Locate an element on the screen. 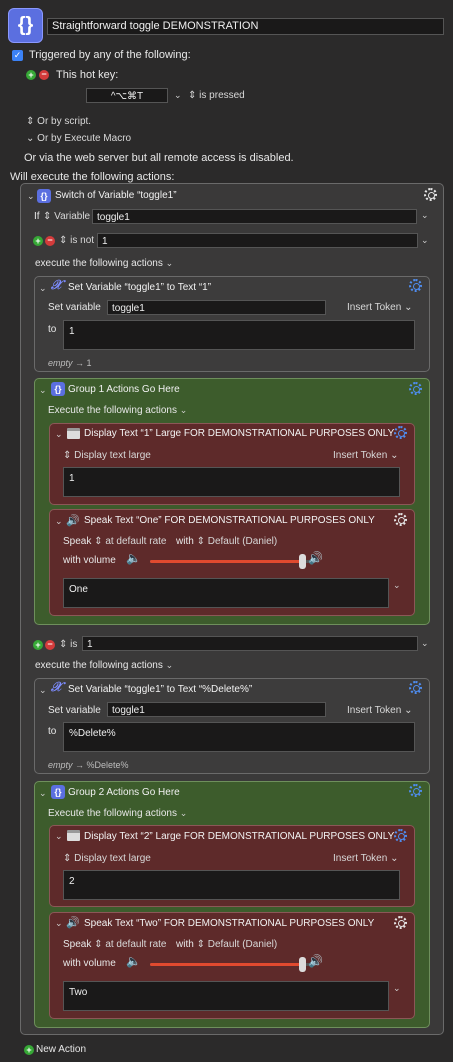 The image size is (453, 1062). macro-icon: {} is located at coordinates (25, 25).